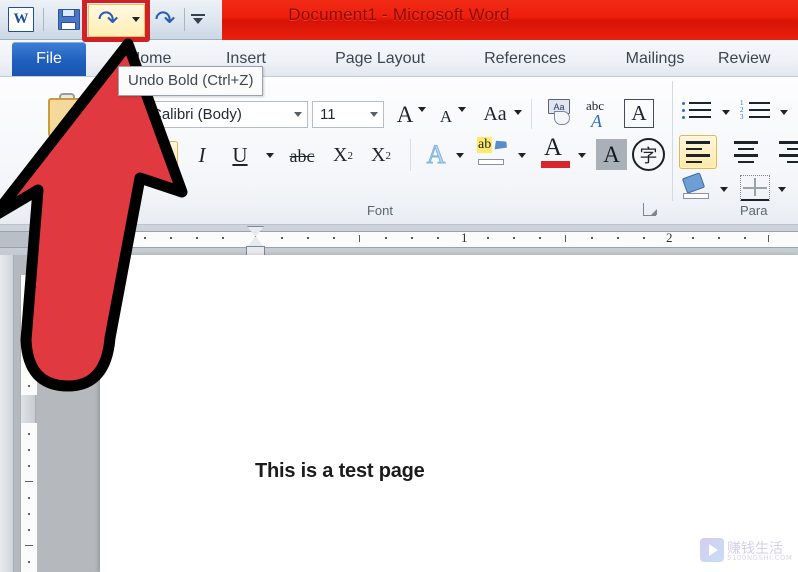 The image size is (798, 572). I want to click on borders-inner-h, so click(755, 188).